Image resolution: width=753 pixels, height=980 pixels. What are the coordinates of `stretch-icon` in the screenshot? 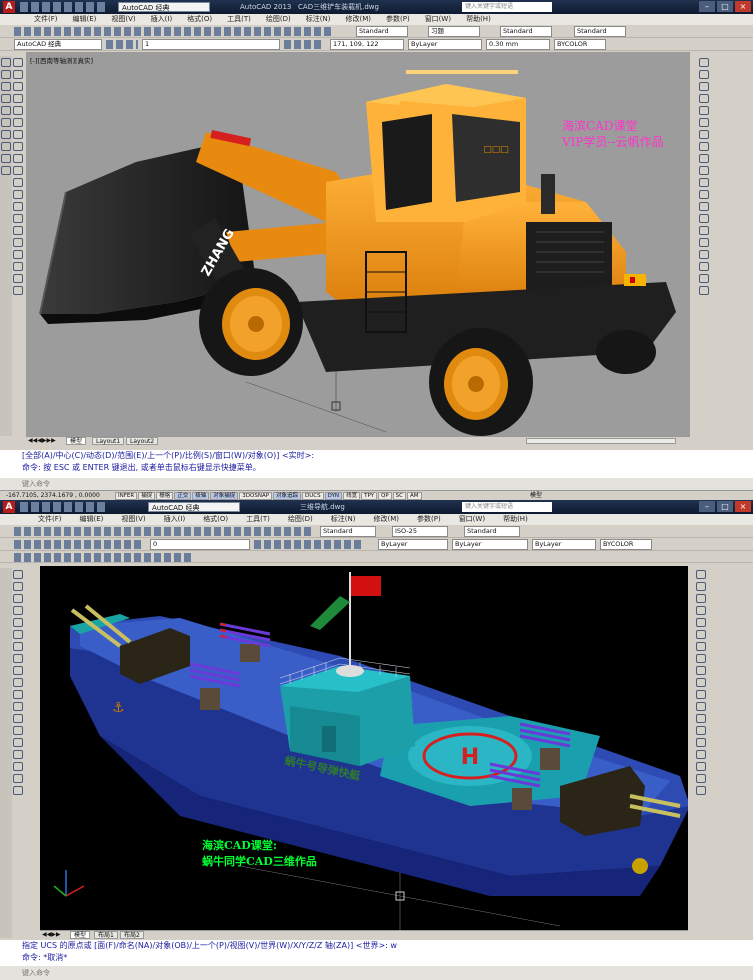 It's located at (704, 158).